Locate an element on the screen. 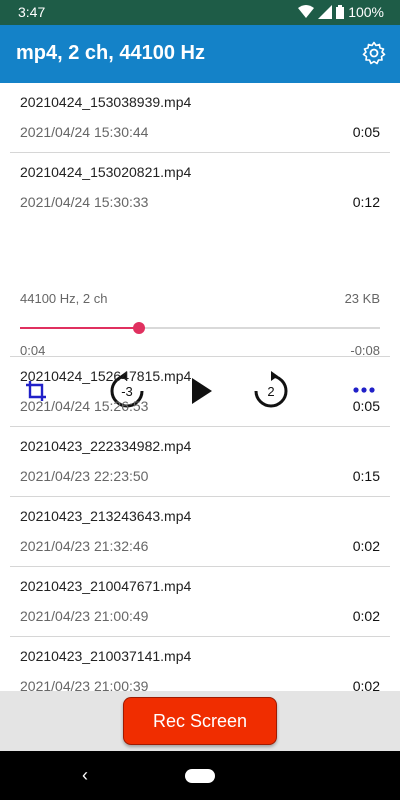 Image resolution: width=400 pixels, height=800 pixels. recording-date: 2021/04/23 21:00:49 is located at coordinates (84, 616).